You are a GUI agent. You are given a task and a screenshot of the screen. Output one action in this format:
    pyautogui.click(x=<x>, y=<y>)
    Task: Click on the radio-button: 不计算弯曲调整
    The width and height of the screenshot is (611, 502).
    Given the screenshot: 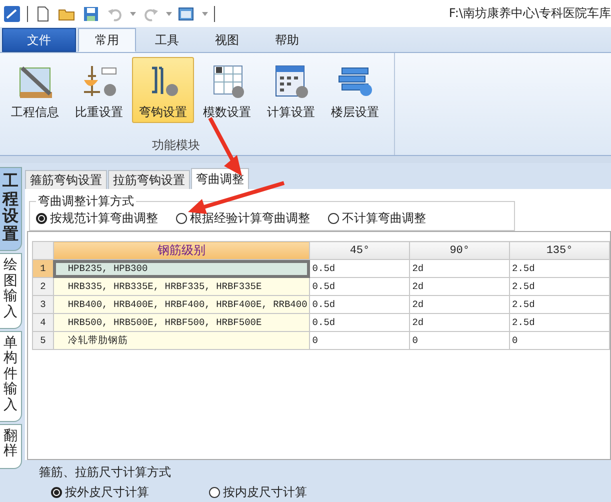 What is the action you would take?
    pyautogui.click(x=377, y=218)
    